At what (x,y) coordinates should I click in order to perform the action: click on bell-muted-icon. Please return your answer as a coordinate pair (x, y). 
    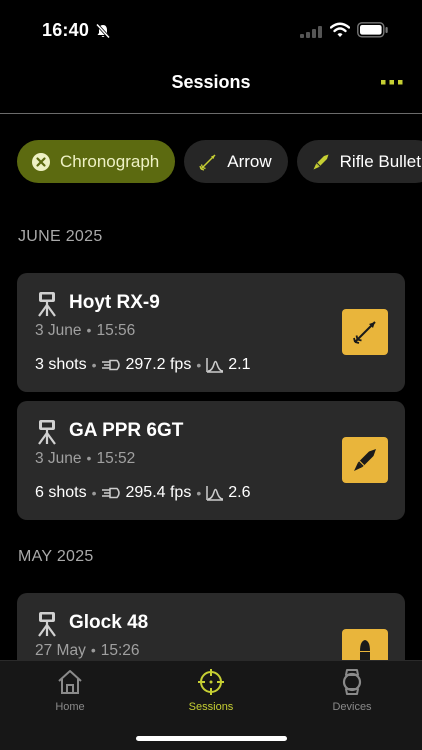
    Looking at the image, I should click on (103, 31).